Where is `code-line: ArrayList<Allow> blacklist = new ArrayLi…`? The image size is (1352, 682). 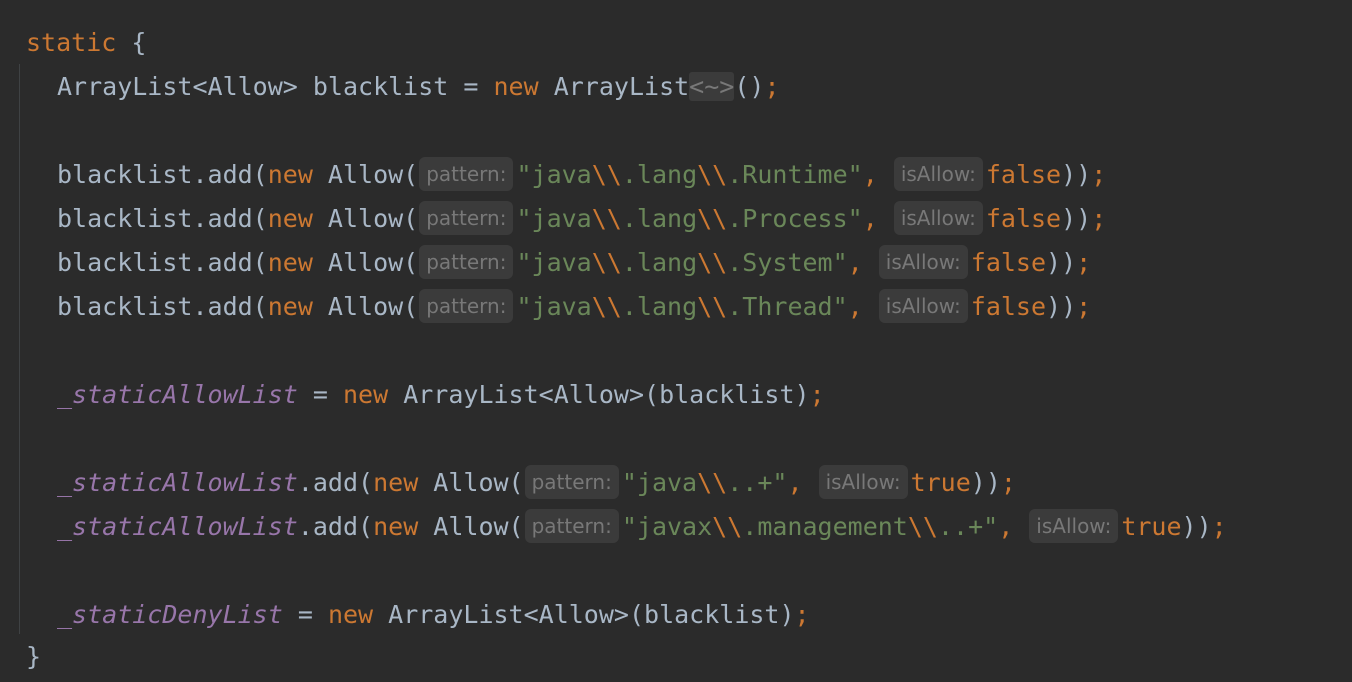
code-line: ArrayList<Allow> blacklist = new ArrayLi… is located at coordinates (418, 87).